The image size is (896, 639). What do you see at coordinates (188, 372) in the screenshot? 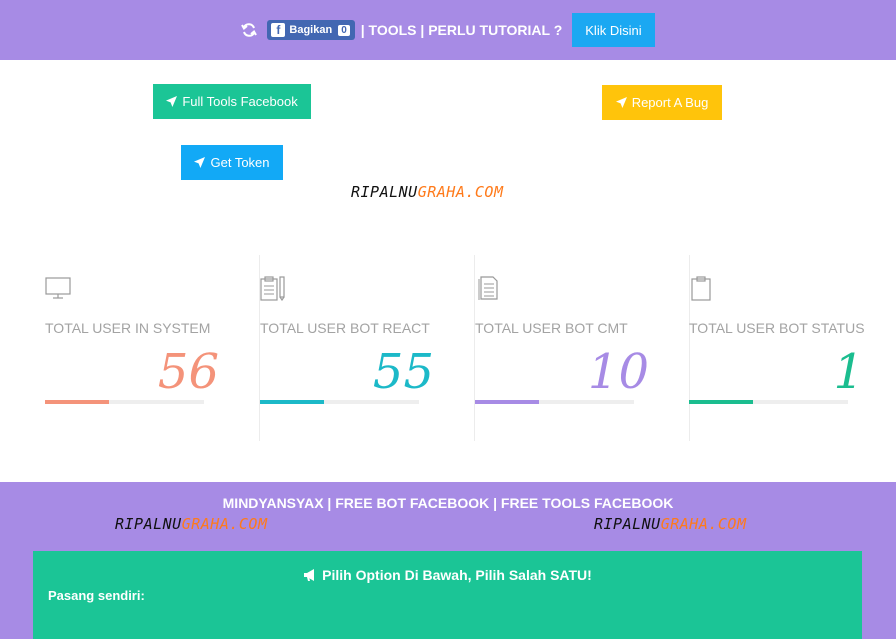
I see `stat-value: 56` at bounding box center [188, 372].